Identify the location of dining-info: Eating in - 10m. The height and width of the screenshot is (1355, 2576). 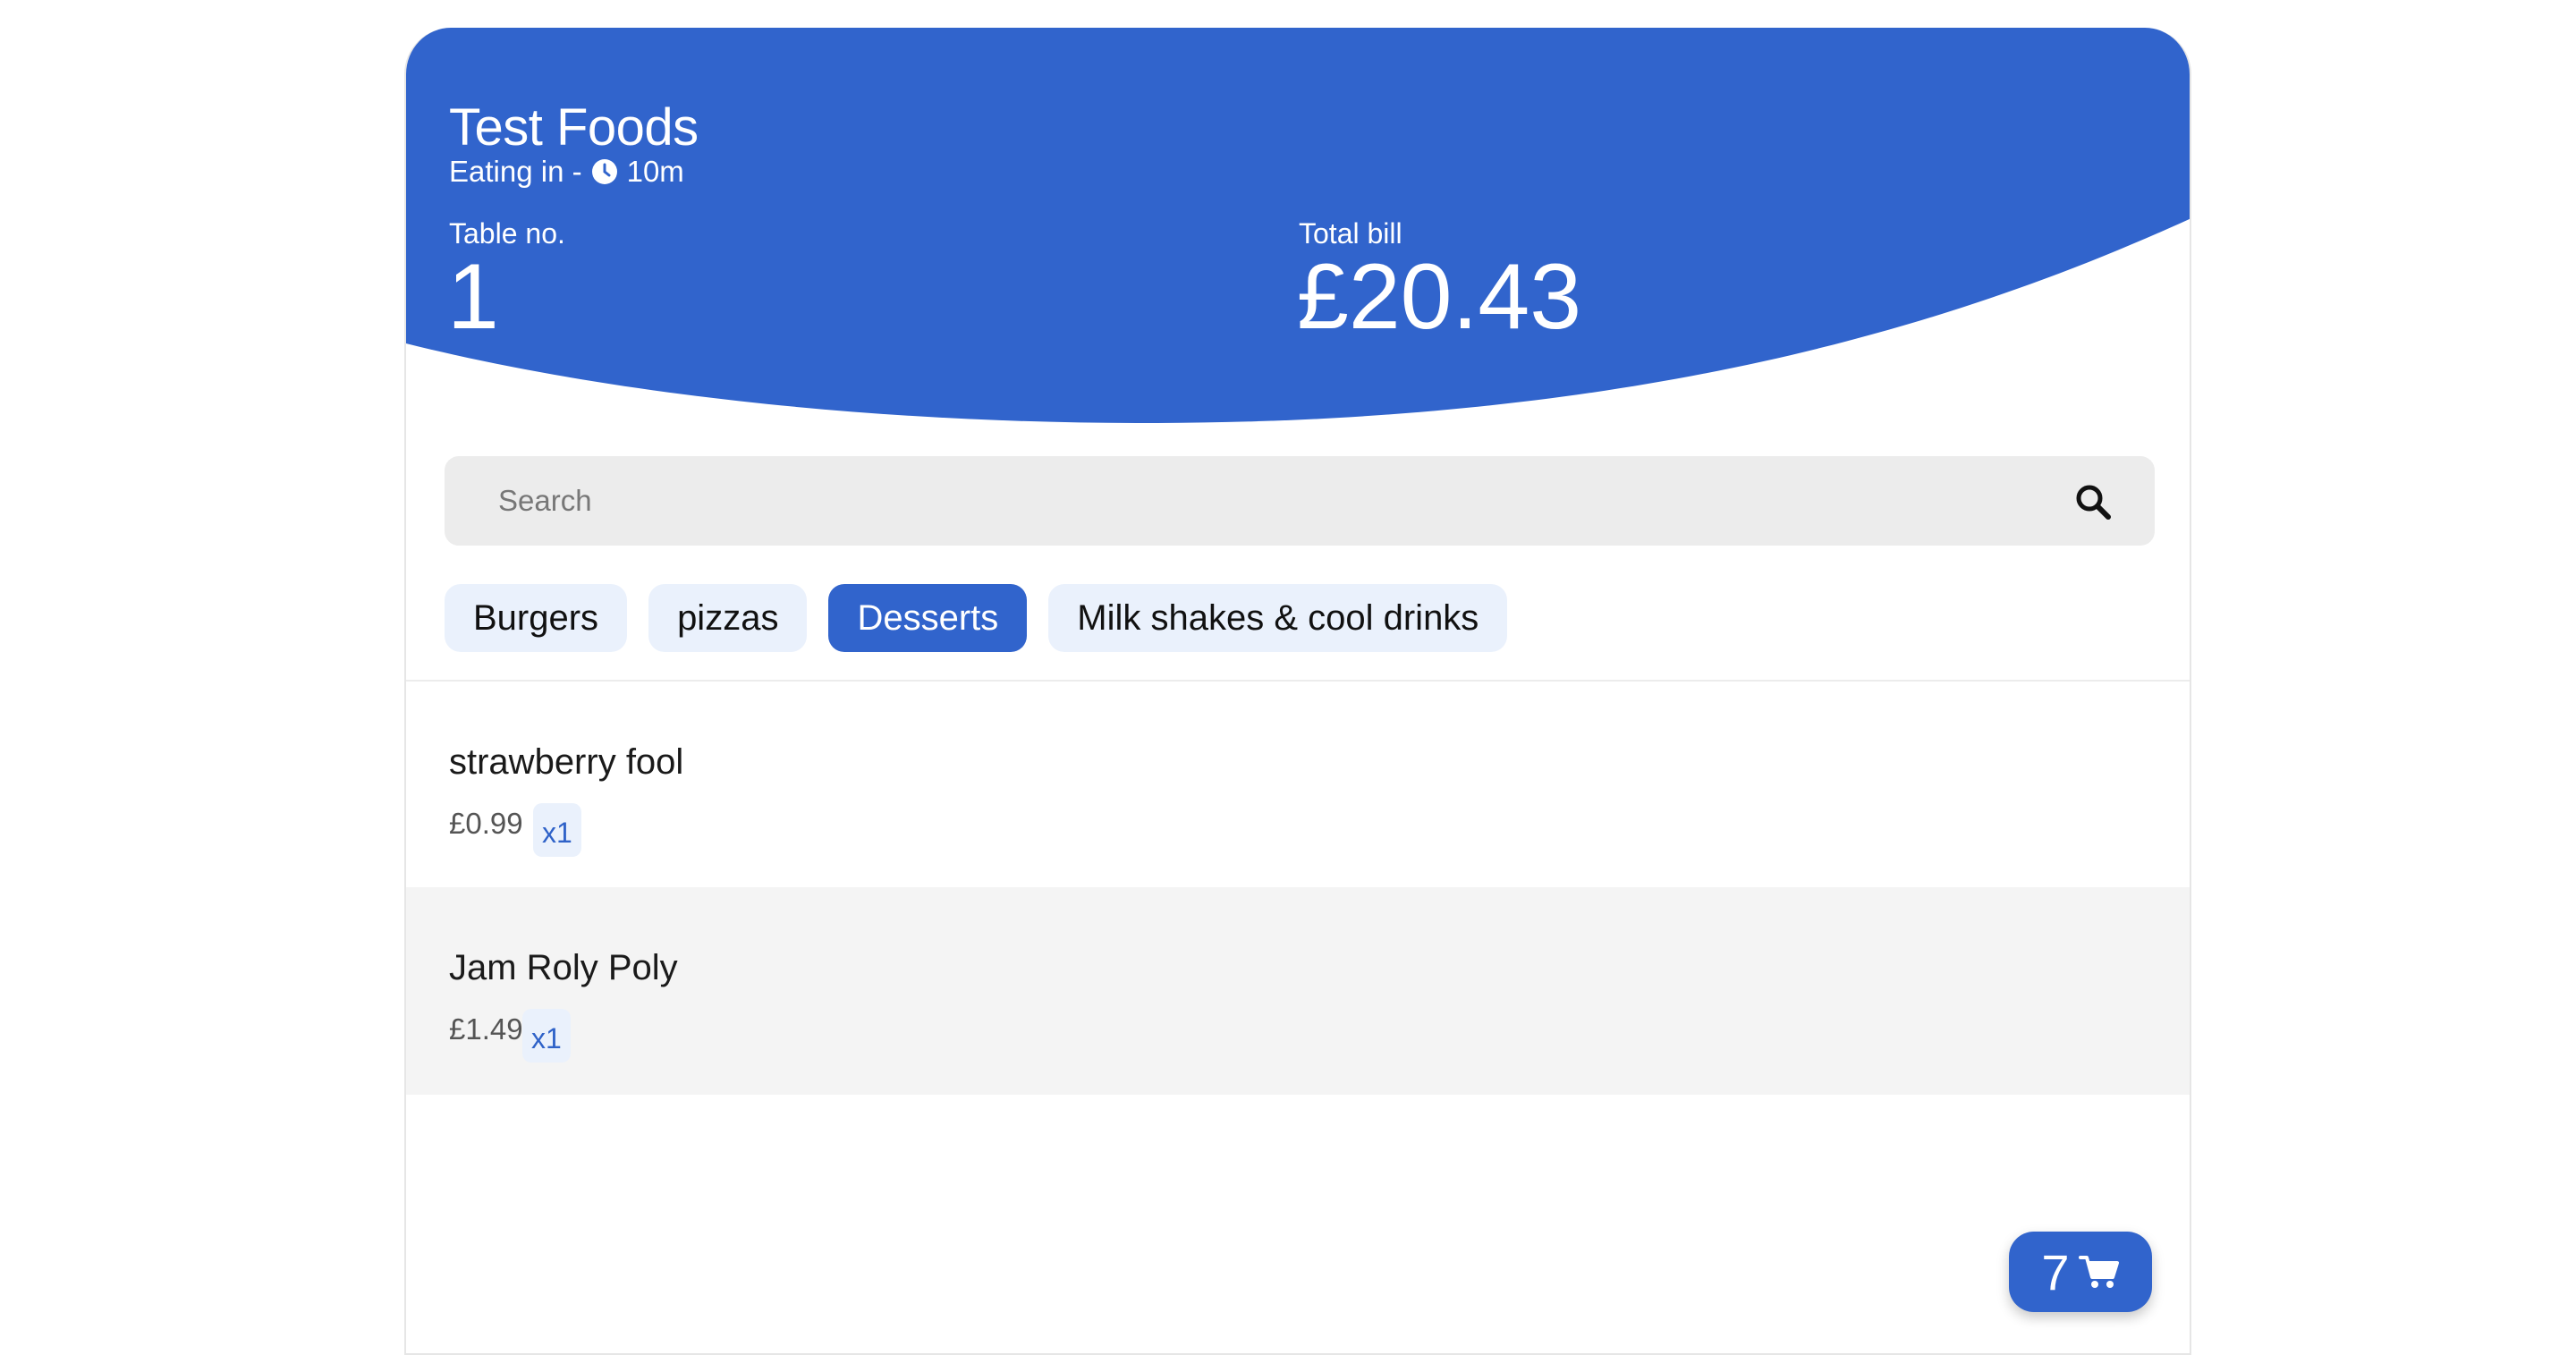
(566, 172).